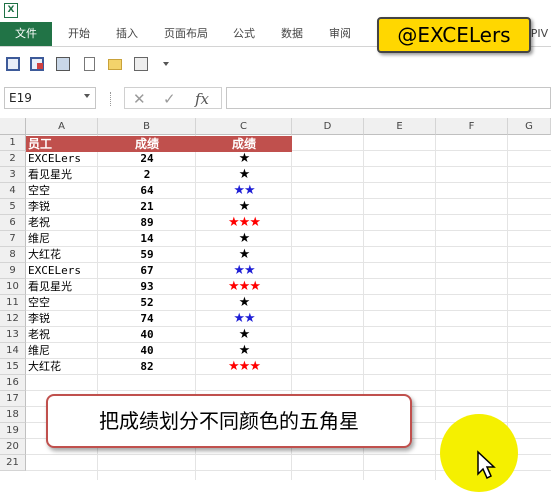 The width and height of the screenshot is (551, 492). Describe the element at coordinates (186, 34) in the screenshot. I see `tab-page-layout: 页面布局` at that location.